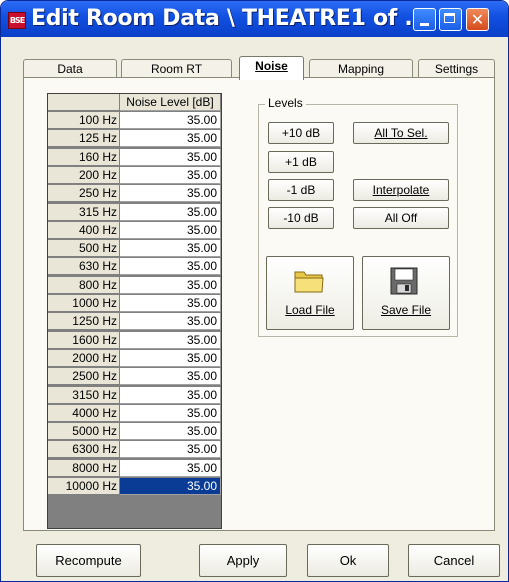  What do you see at coordinates (84, 450) in the screenshot?
I see `frequency-cell: 6300 Hz` at bounding box center [84, 450].